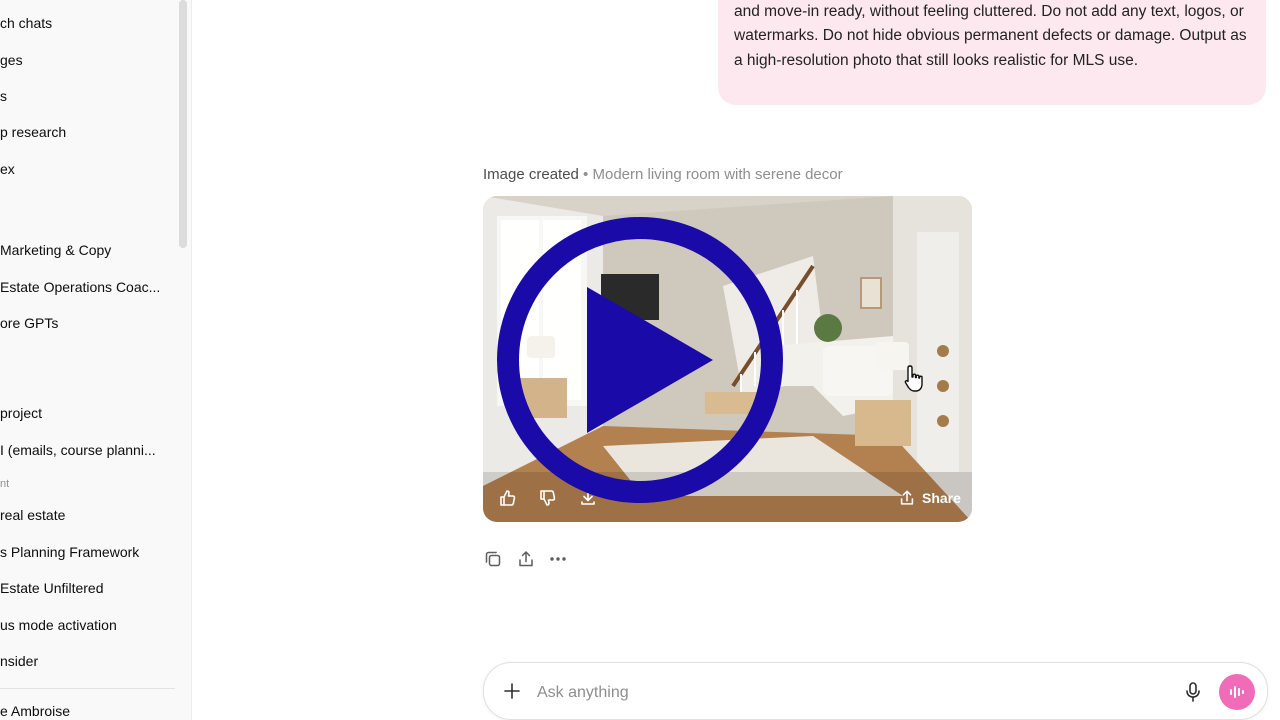 The image size is (1280, 720). What do you see at coordinates (33, 515) in the screenshot?
I see `sidebar-item-label: real estate` at bounding box center [33, 515].